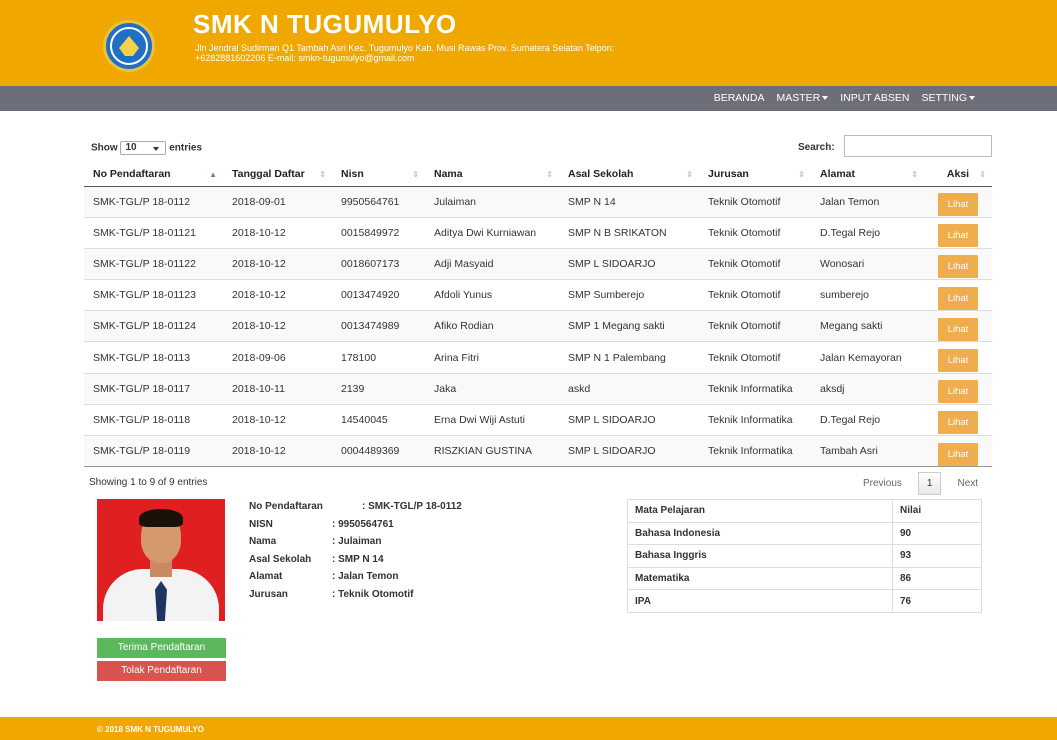  I want to click on cell-asal: askd, so click(629, 388).